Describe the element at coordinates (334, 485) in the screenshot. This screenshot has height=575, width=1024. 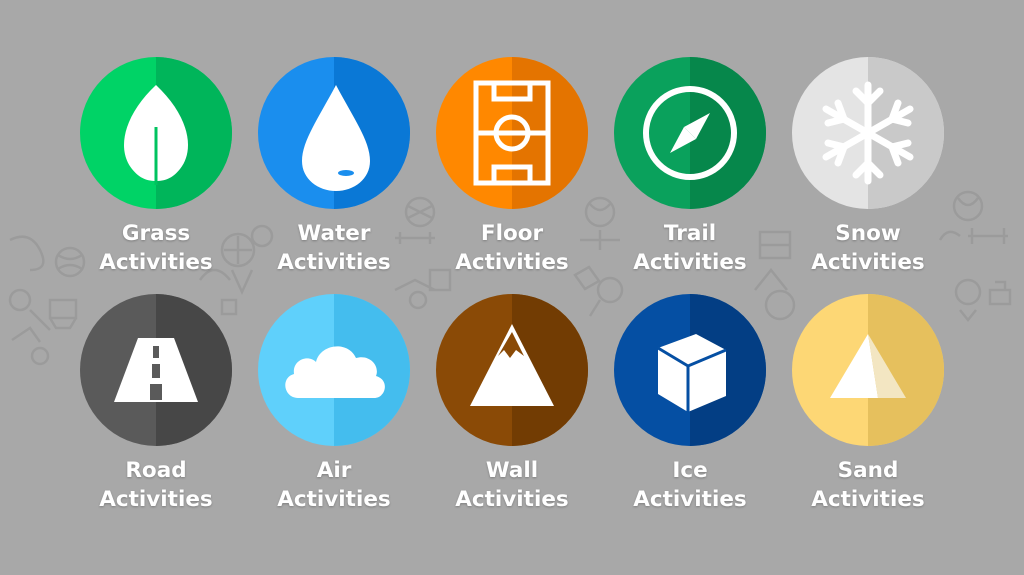
I see `air-label: Air Activities` at that location.